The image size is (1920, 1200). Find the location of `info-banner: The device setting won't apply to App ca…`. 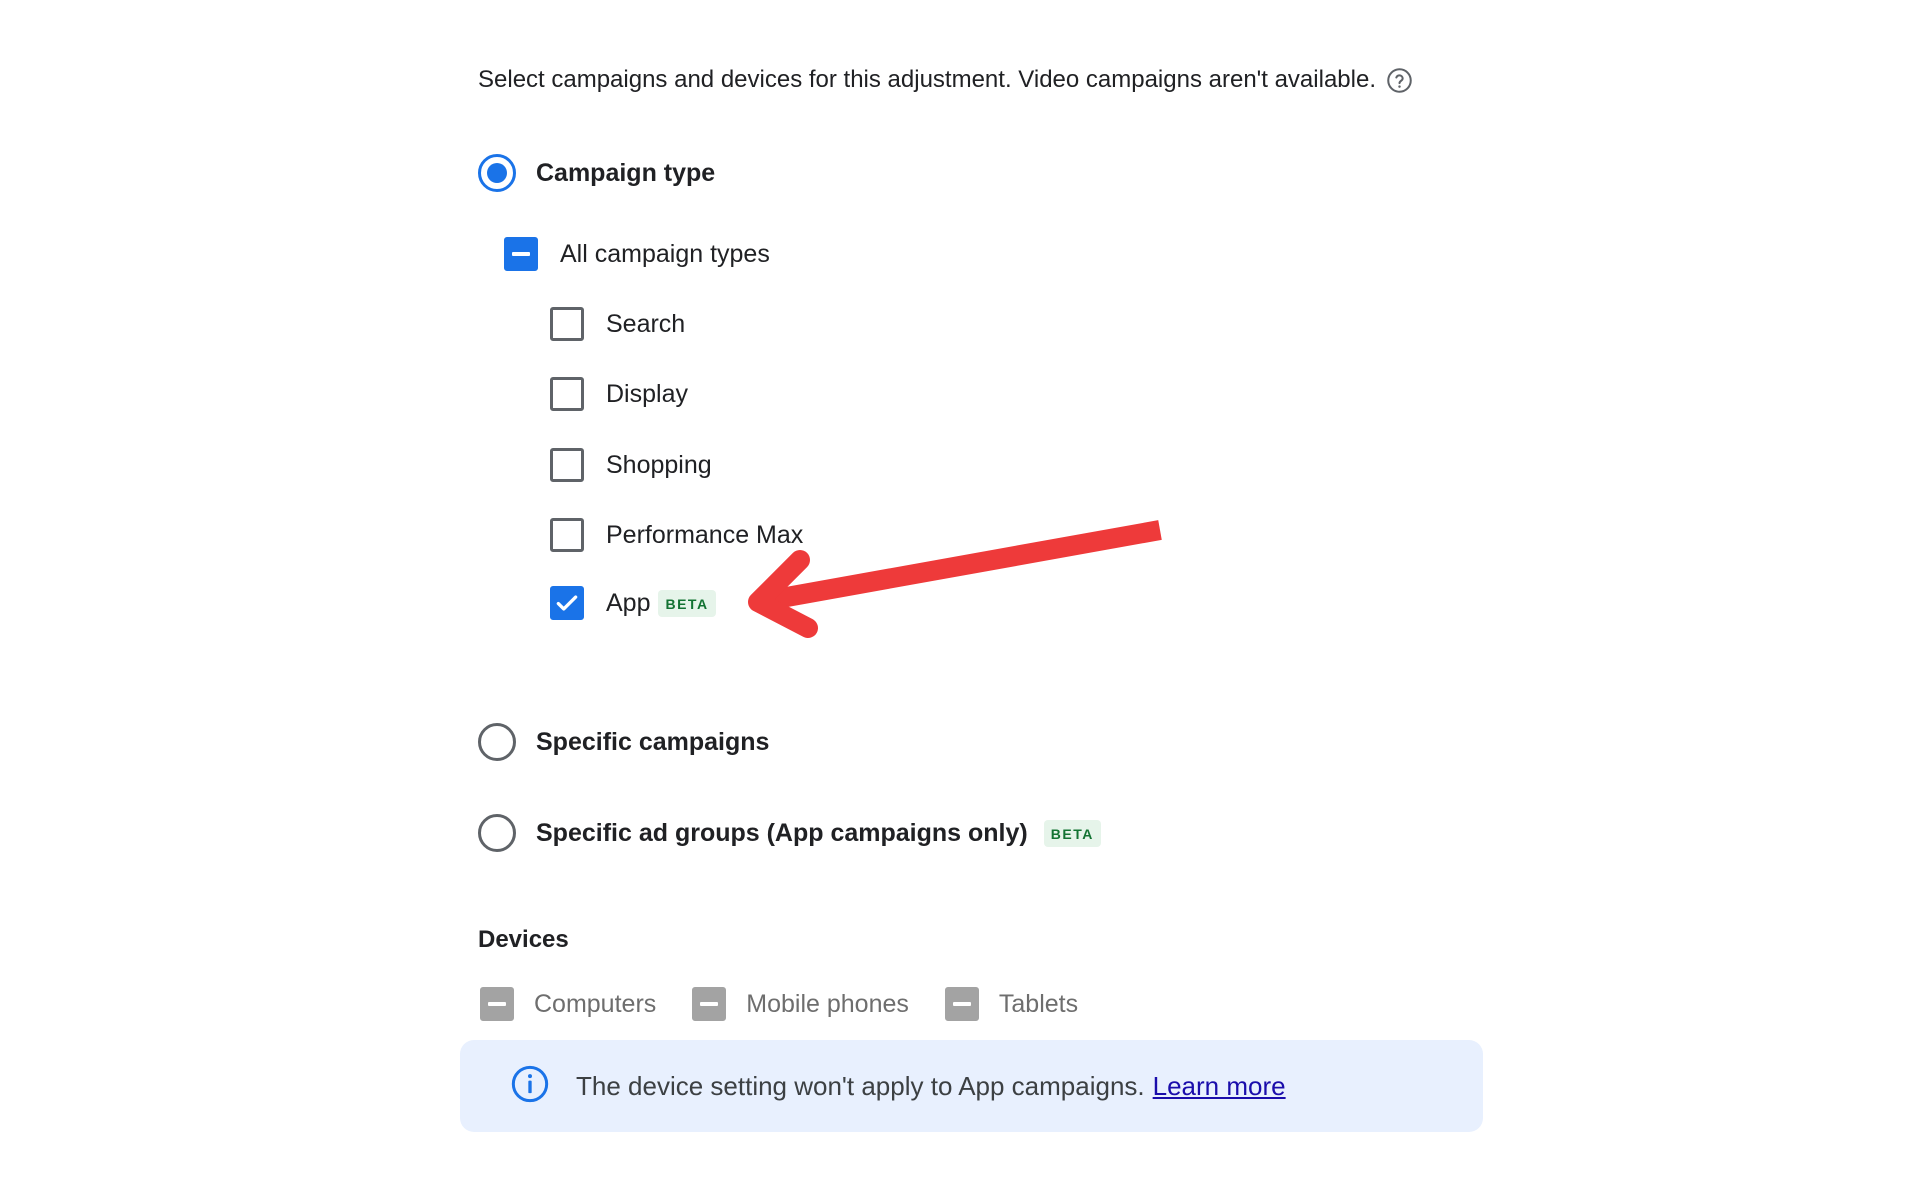

info-banner: The device setting won't apply to App ca… is located at coordinates (971, 1086).